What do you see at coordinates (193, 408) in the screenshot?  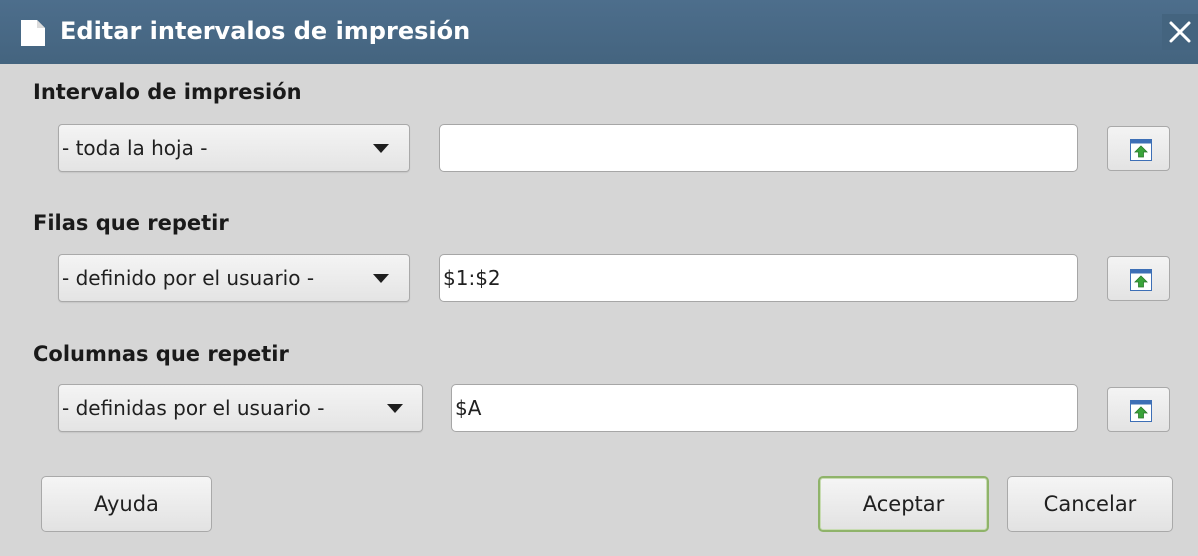 I see `columns-repeat-dropdown-value: - definidas por el usuario -` at bounding box center [193, 408].